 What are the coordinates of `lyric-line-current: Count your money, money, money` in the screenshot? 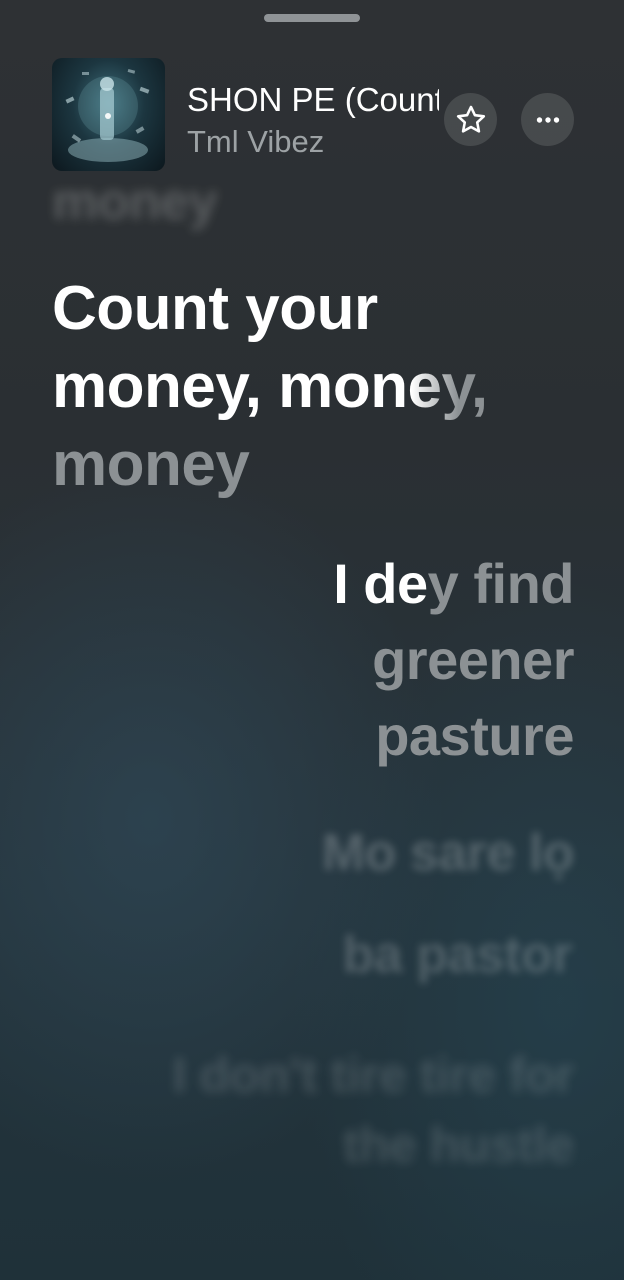 It's located at (287, 387).